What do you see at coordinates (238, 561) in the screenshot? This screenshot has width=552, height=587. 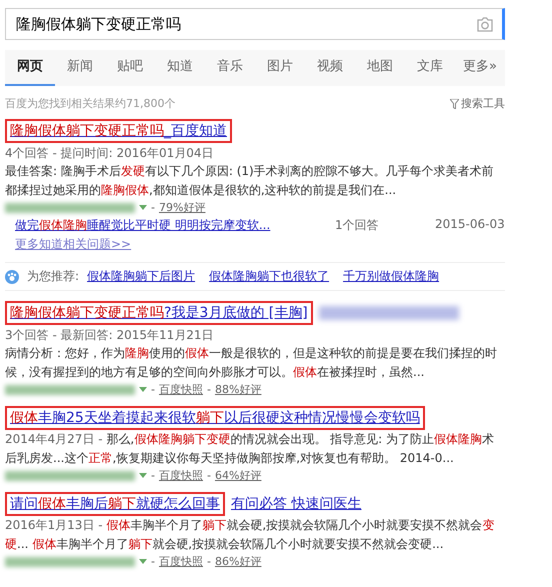 I see `rating-link: 86%好评` at bounding box center [238, 561].